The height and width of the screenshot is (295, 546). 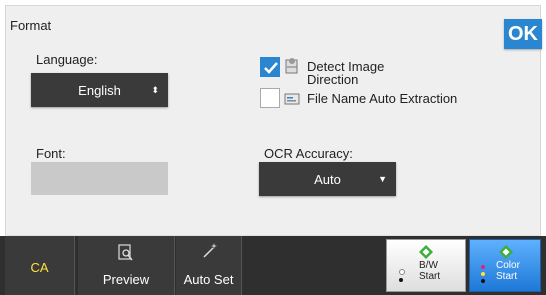 I want to click on yellow-dot-icon, so click(x=483, y=274).